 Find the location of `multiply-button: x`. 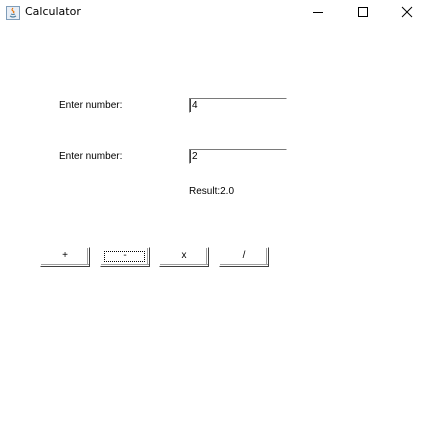

multiply-button: x is located at coordinates (184, 257).